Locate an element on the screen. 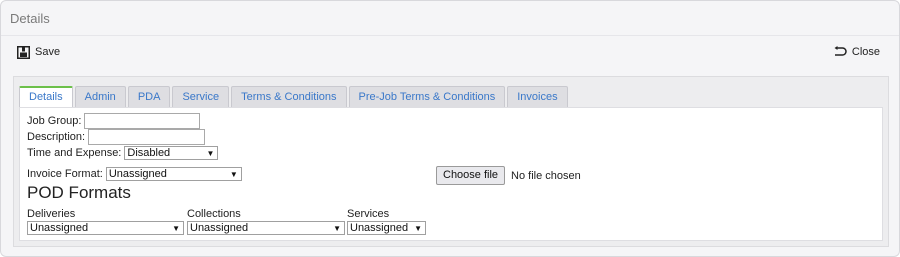  deliveries-value: Unassigned is located at coordinates (59, 228).